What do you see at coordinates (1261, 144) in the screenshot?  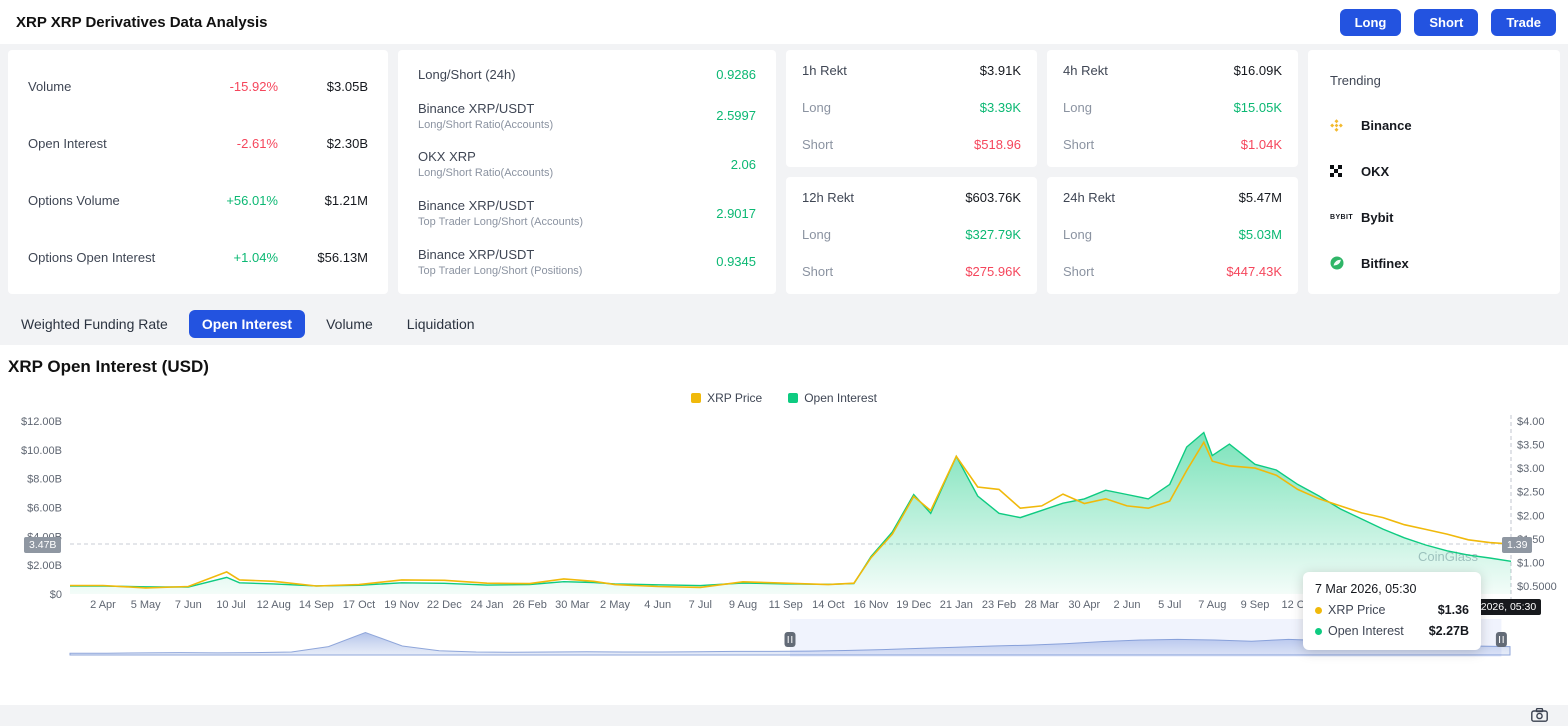 I see `rekt-short-value: $1.04K` at bounding box center [1261, 144].